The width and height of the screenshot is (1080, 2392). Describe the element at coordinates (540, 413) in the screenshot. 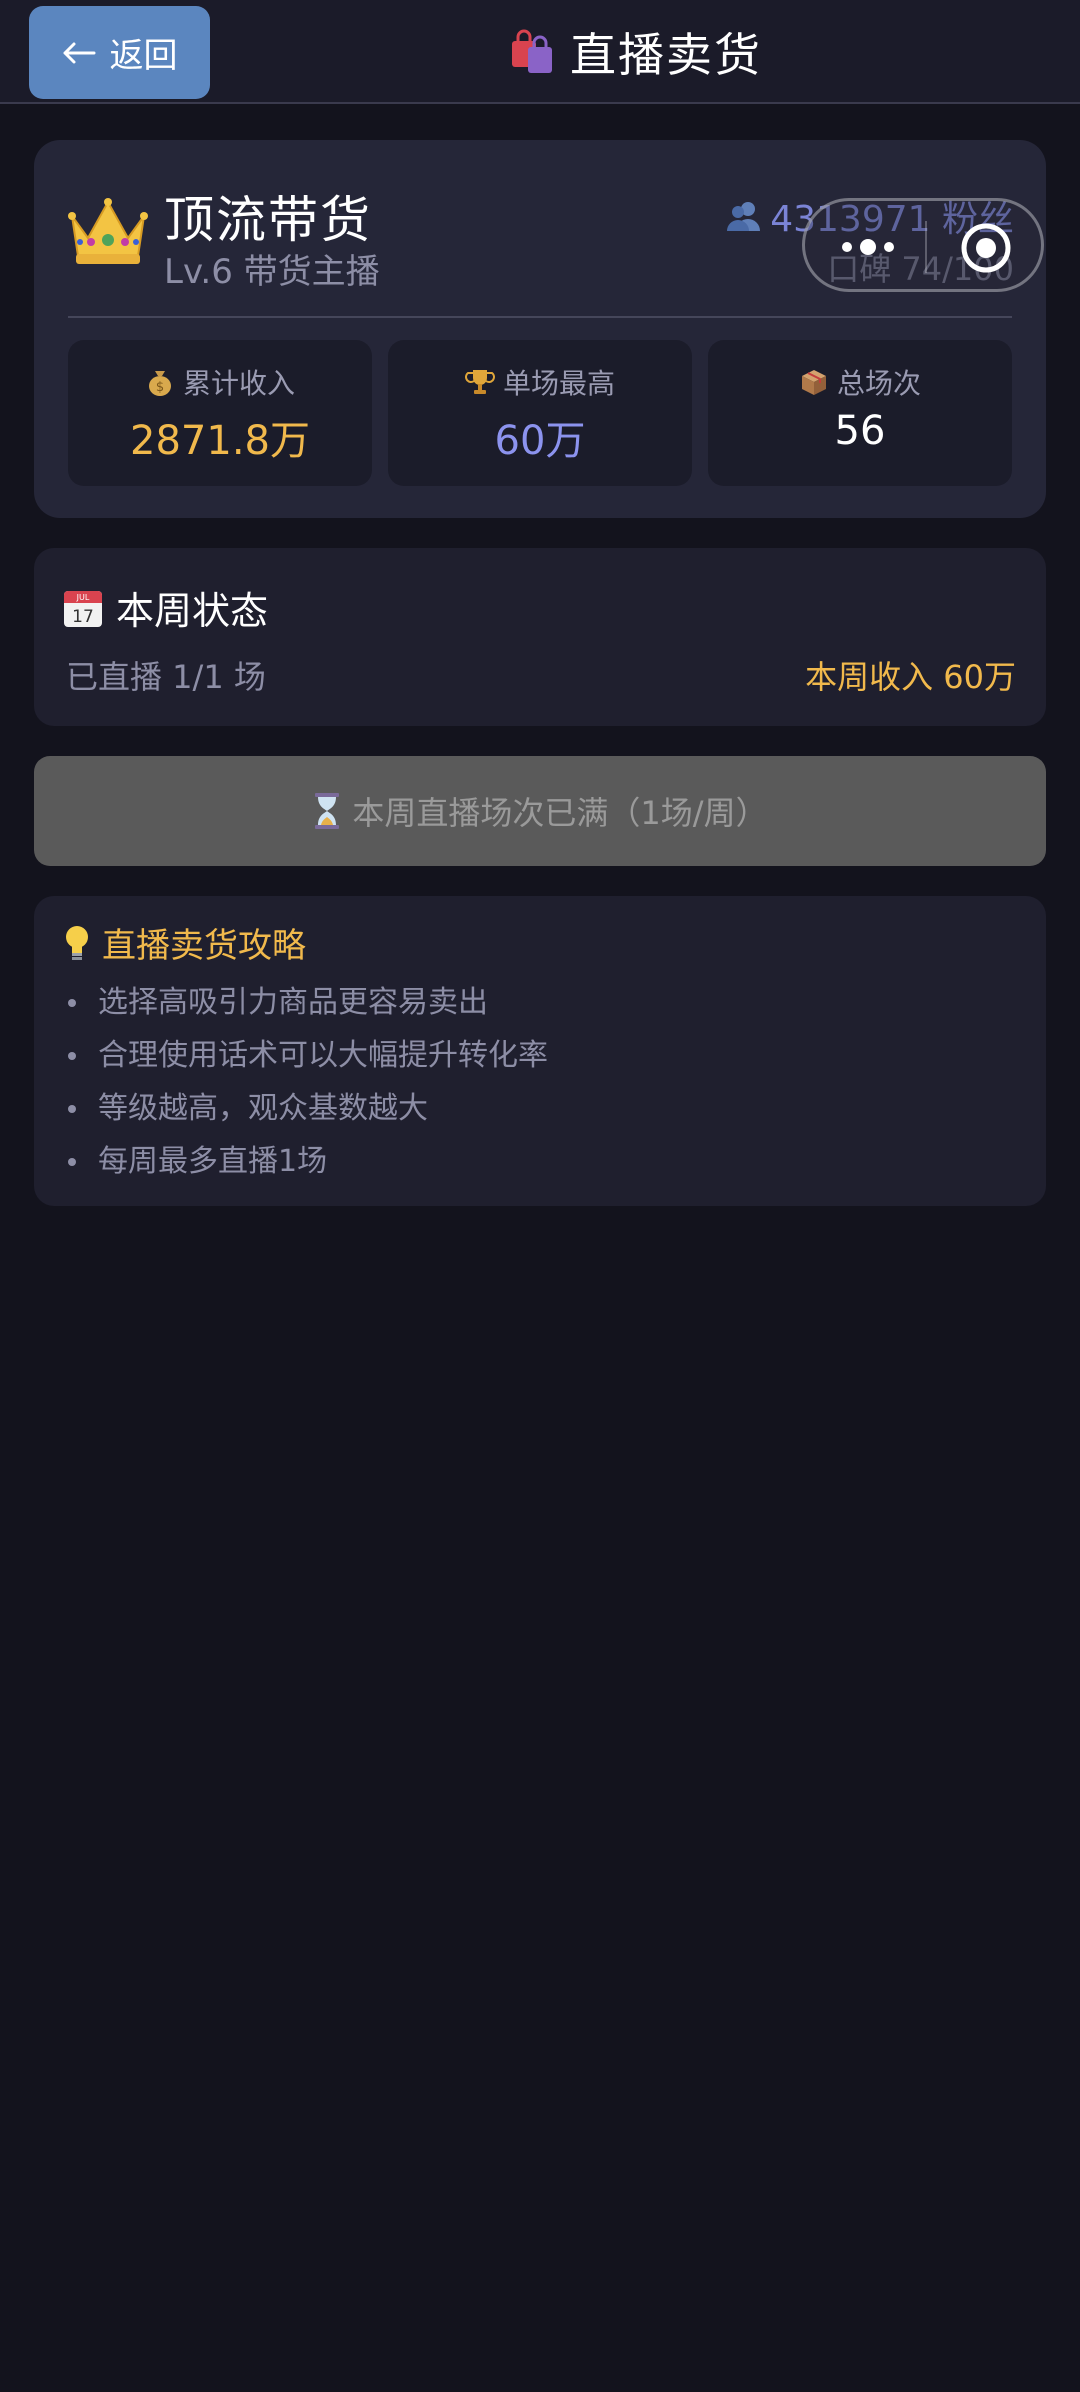

I see `stat-best-single: 单场最高 60万` at that location.